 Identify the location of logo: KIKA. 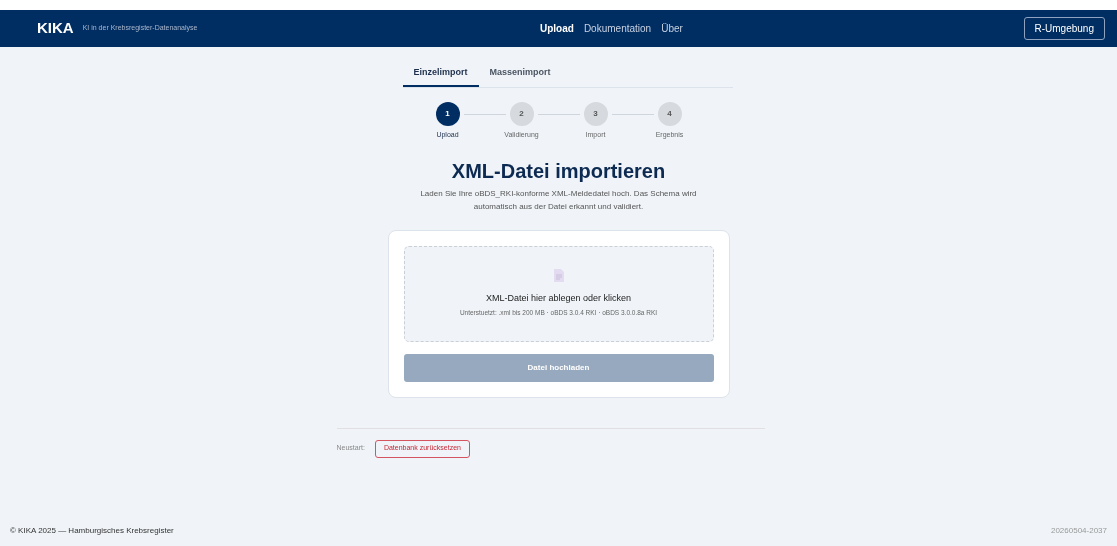
(55, 28).